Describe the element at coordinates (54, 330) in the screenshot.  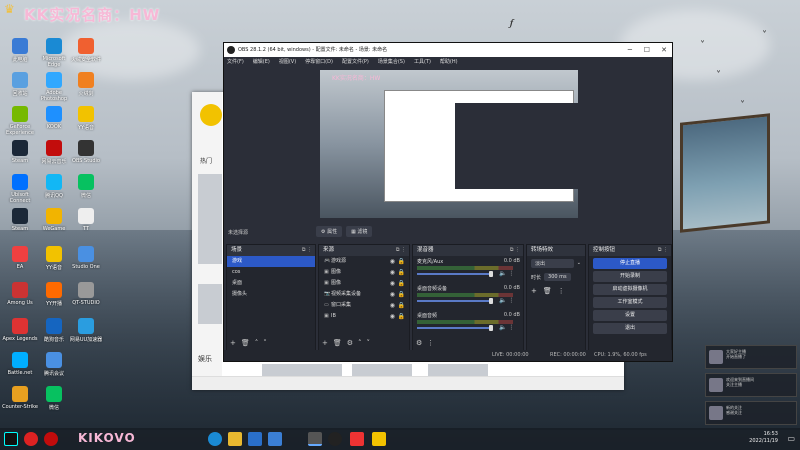
I see `desktop-icon: 酷狗音乐` at that location.